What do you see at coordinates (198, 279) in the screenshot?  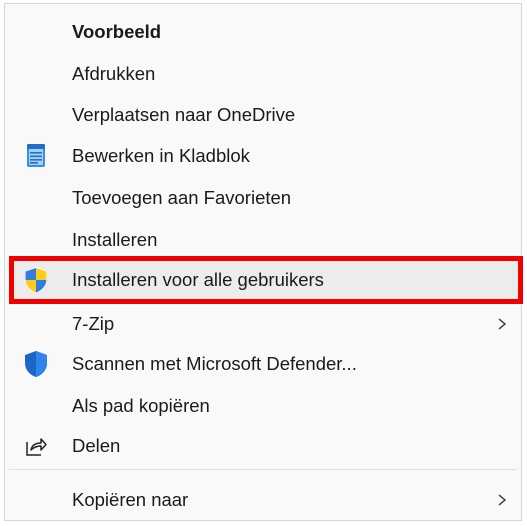 I see `menu-item-label: Installeren voor alle gebruikers` at bounding box center [198, 279].